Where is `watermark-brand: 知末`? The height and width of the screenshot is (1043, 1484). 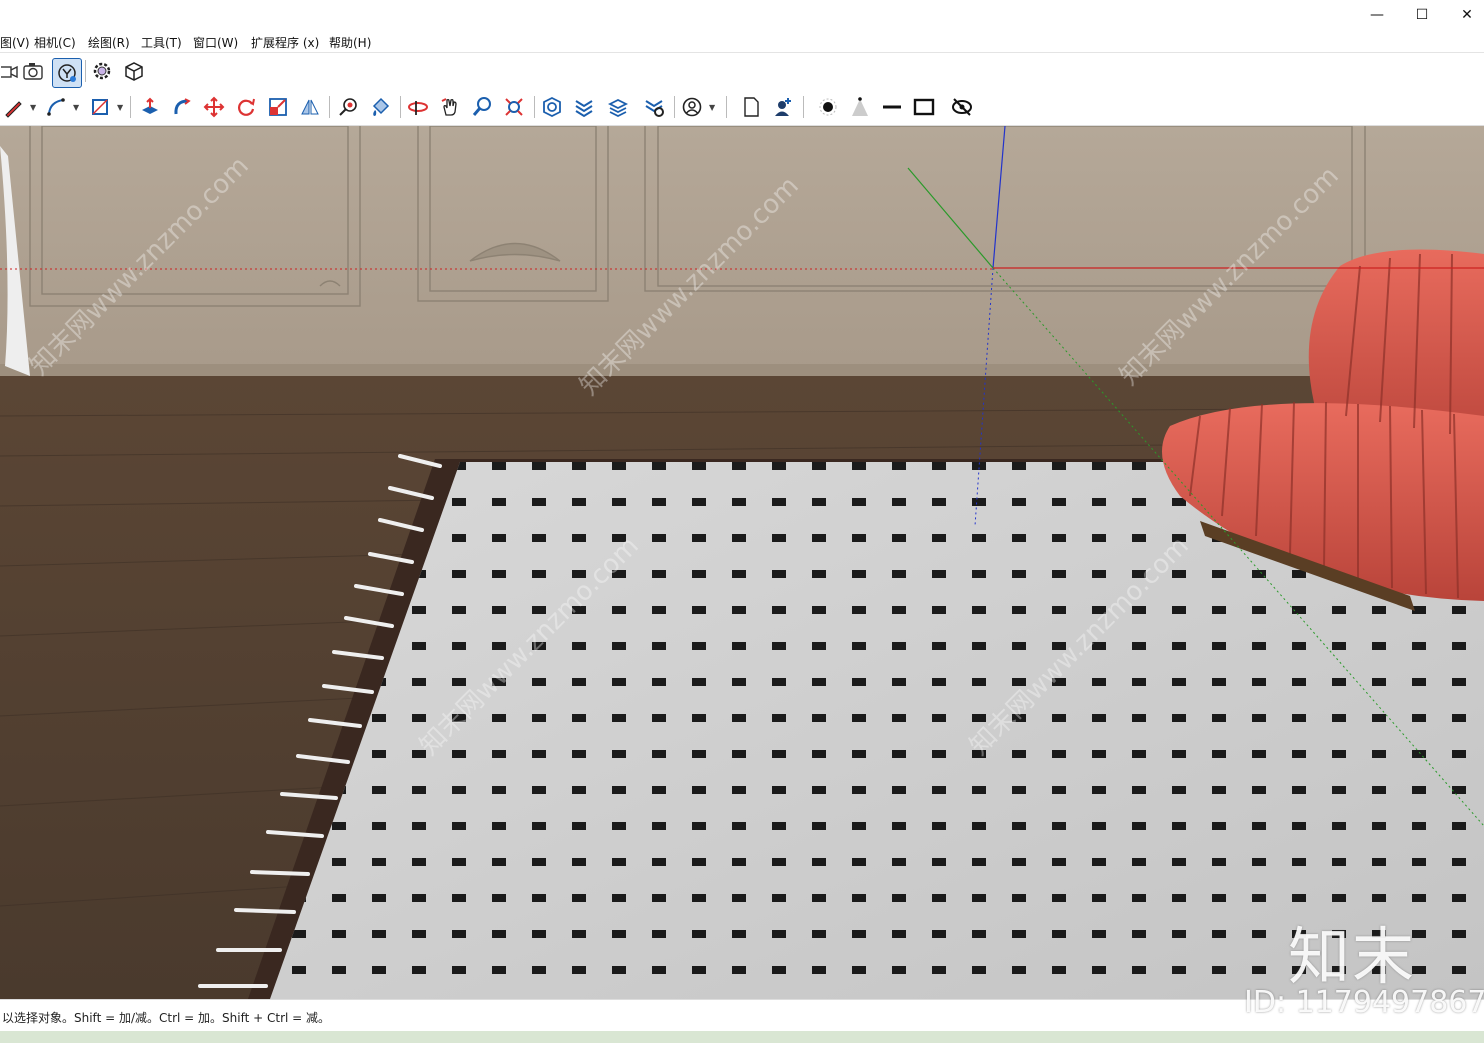
watermark-brand: 知末 is located at coordinates (1352, 956).